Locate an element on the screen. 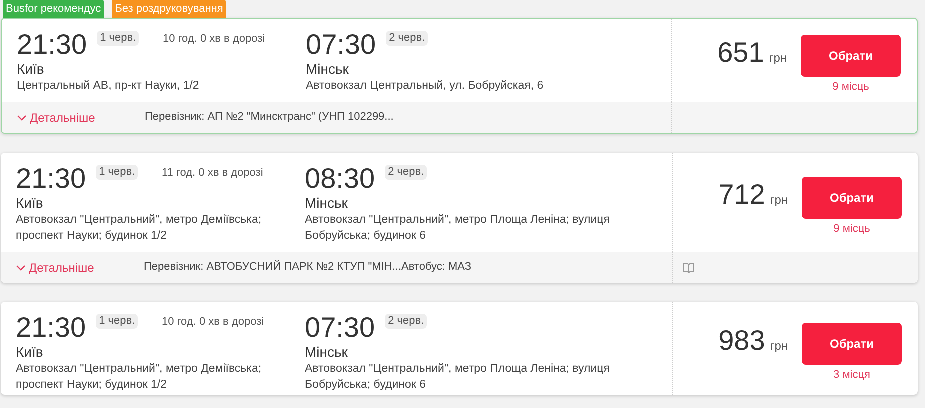 Image resolution: width=925 pixels, height=408 pixels. station-address: Автовокзал Центральный, ул. Бобруйская, 6 is located at coordinates (425, 86).